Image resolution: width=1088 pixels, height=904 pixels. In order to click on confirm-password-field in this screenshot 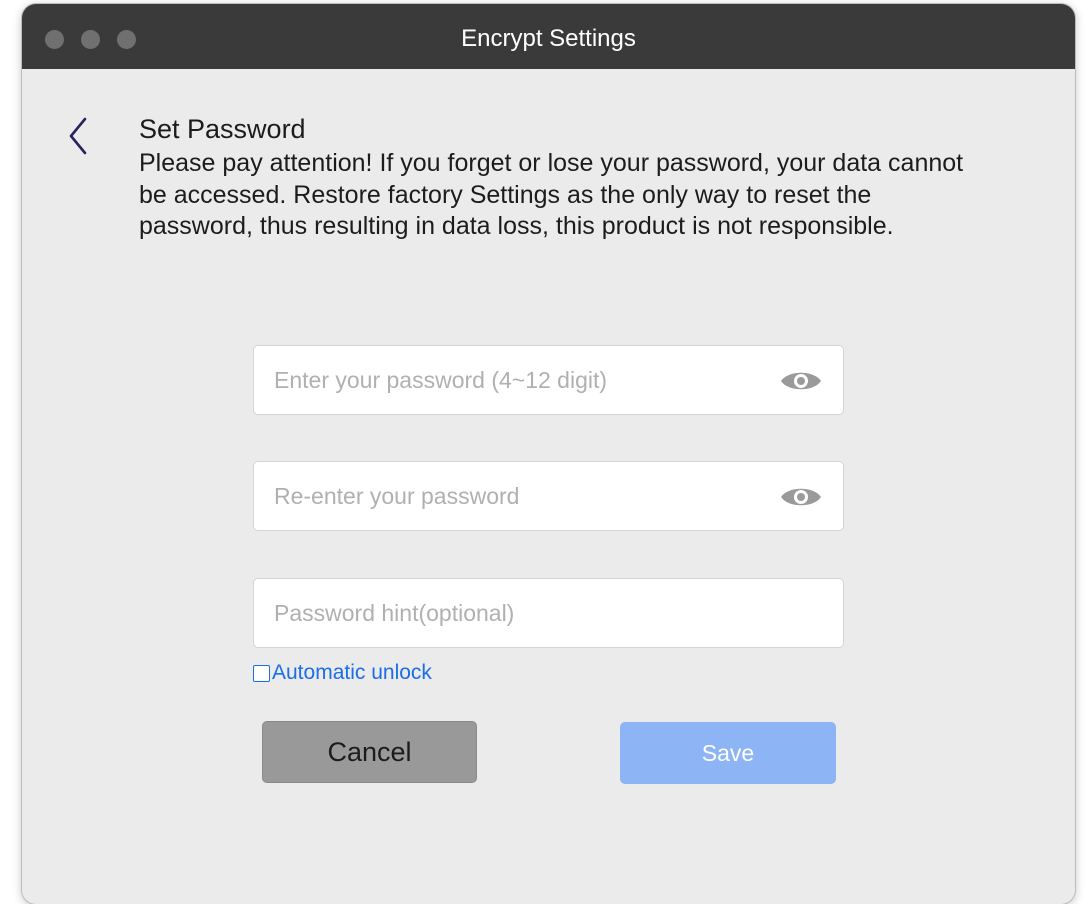, I will do `click(548, 496)`.